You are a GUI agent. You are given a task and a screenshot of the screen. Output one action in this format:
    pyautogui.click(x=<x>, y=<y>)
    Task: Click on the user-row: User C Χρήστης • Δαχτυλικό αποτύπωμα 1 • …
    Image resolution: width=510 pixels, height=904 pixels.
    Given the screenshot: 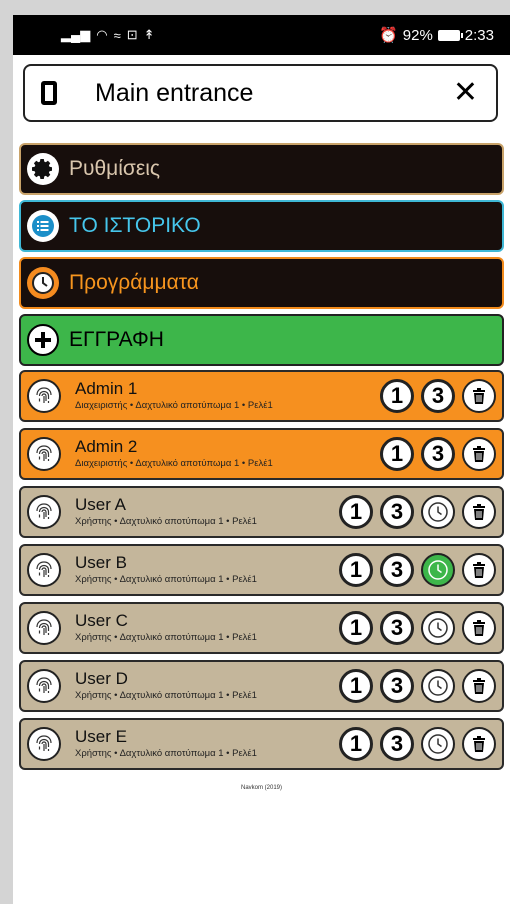 What is the action you would take?
    pyautogui.click(x=261, y=628)
    